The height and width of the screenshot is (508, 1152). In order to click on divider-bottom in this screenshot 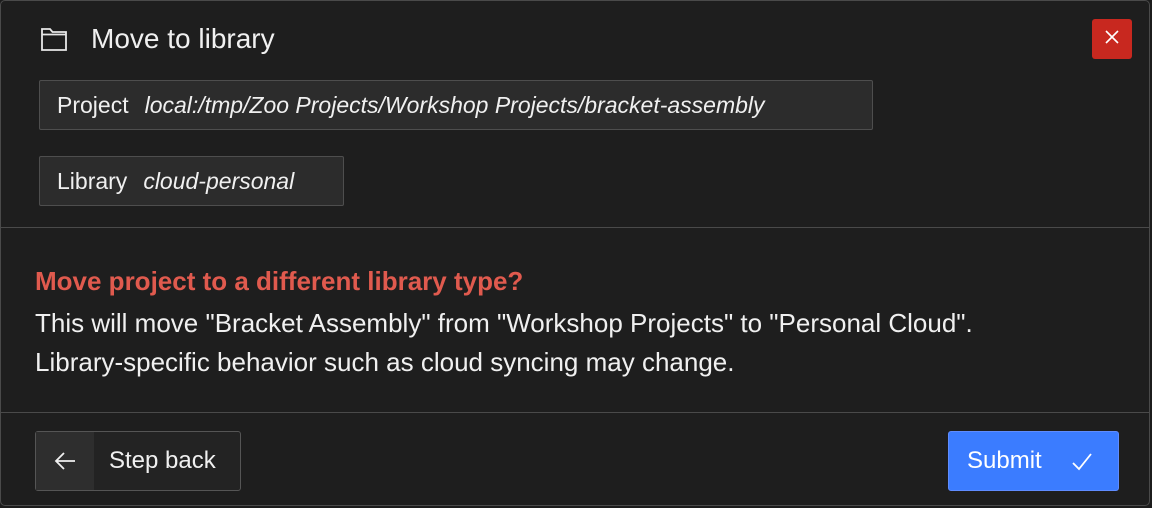, I will do `click(575, 412)`.